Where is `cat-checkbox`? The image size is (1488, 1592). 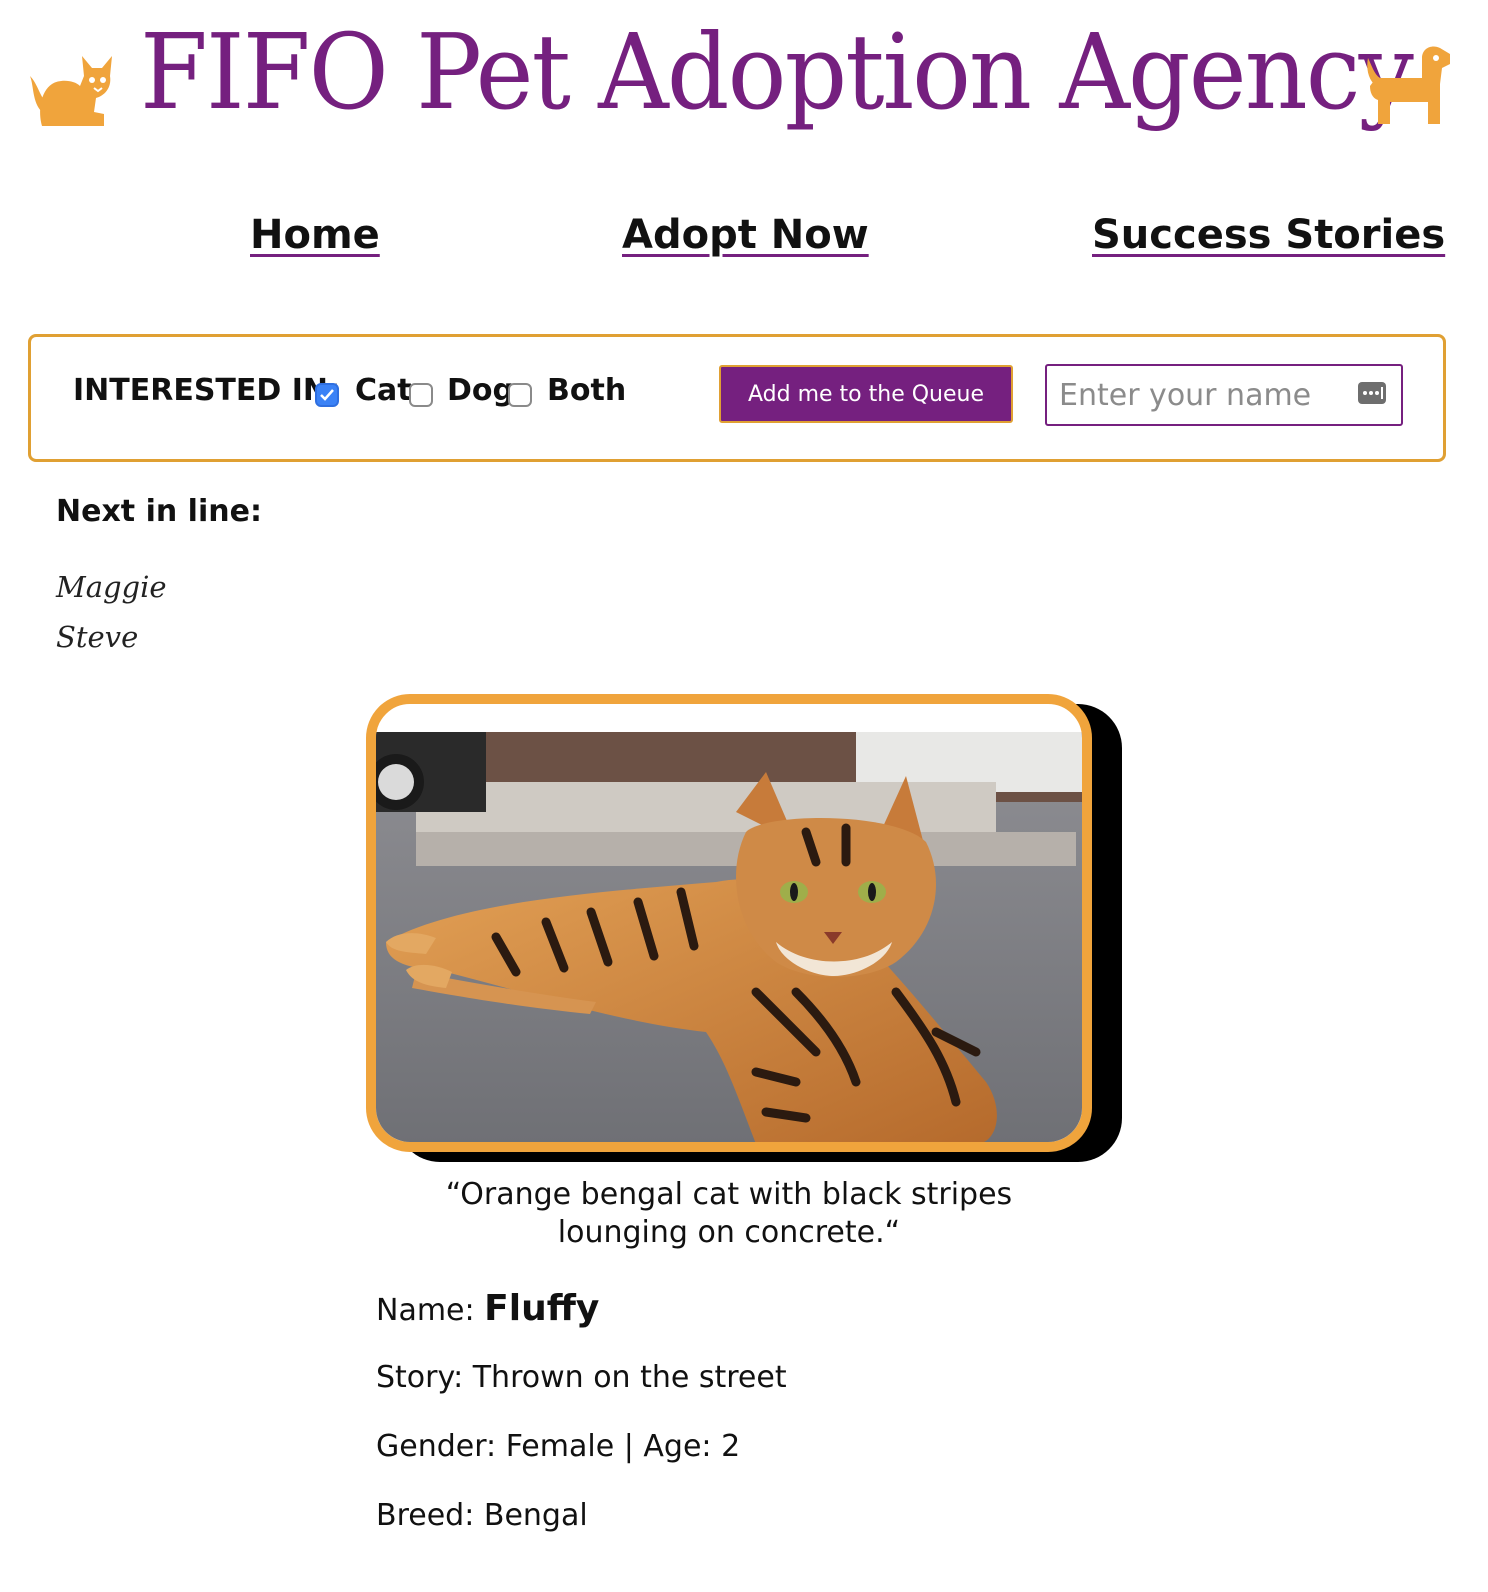
cat-checkbox is located at coordinates (327, 395).